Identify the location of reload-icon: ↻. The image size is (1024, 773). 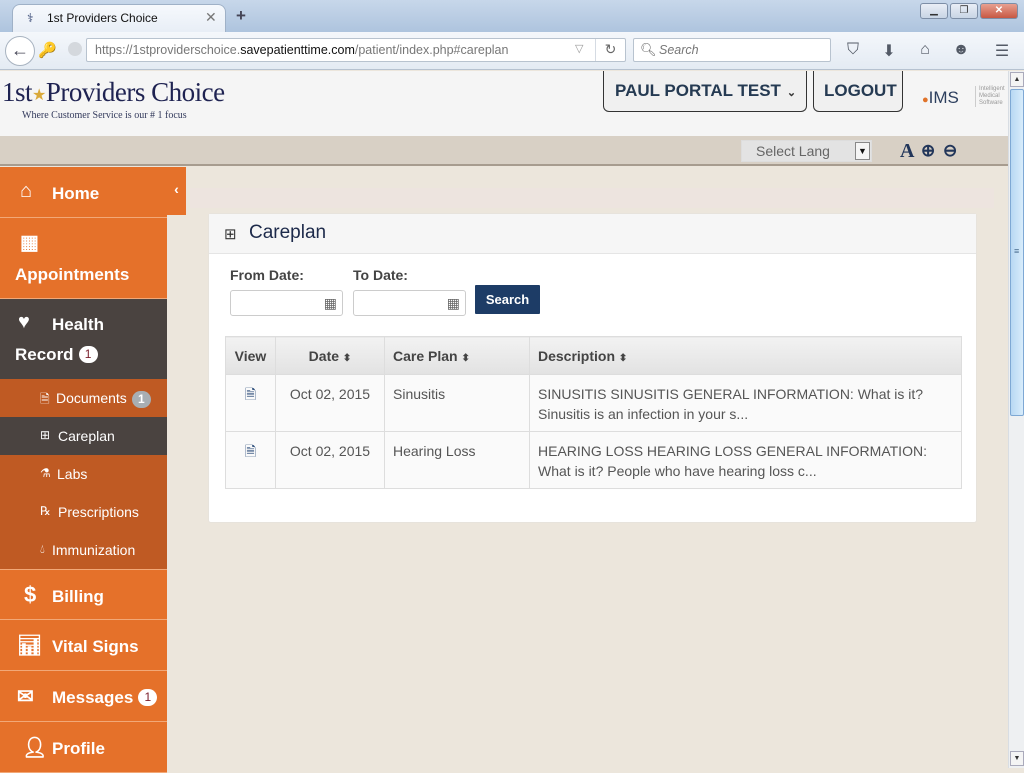
(610, 50).